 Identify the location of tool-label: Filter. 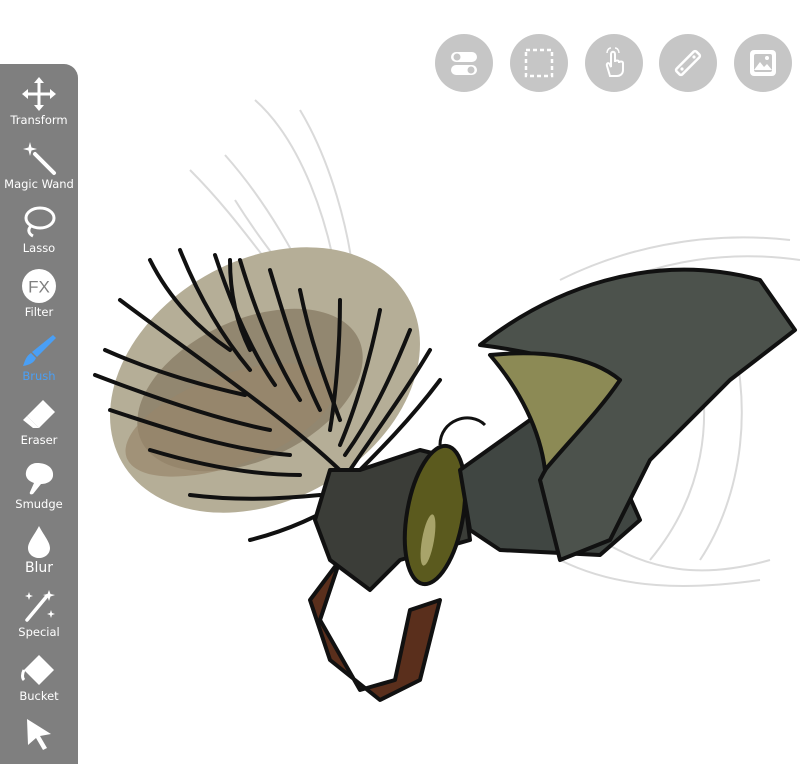
(39, 312).